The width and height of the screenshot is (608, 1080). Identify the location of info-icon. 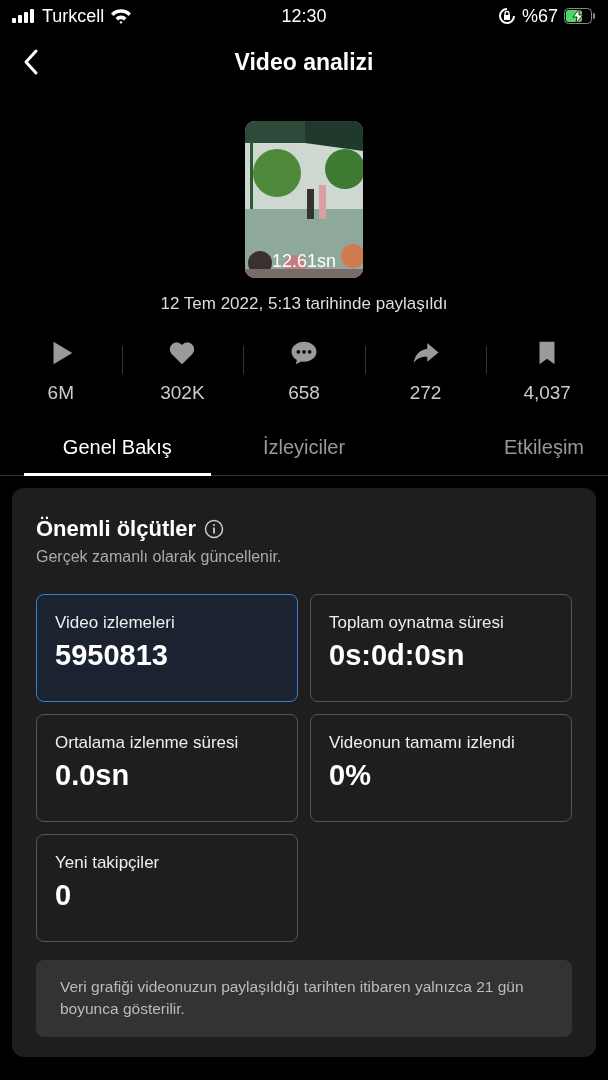
(214, 529).